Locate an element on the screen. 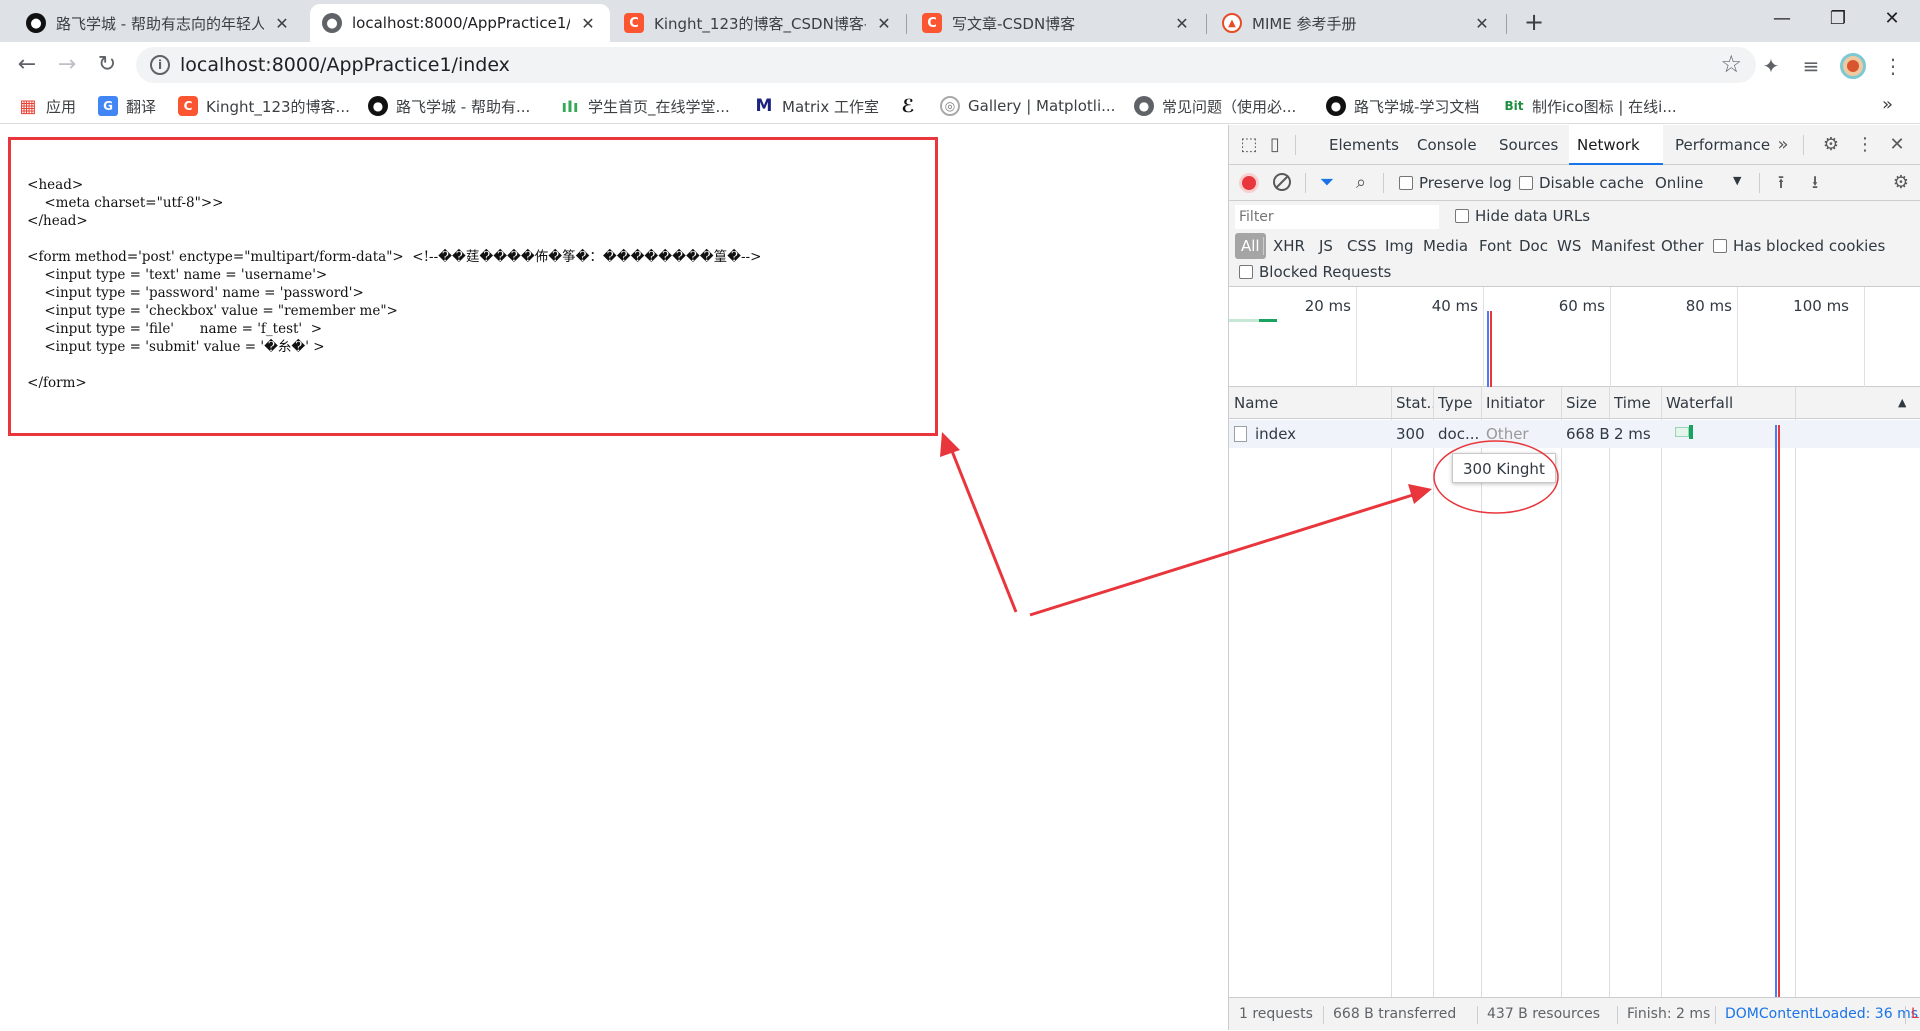 This screenshot has height=1031, width=1920. bookmark-translate: G 翻译 is located at coordinates (127, 106).